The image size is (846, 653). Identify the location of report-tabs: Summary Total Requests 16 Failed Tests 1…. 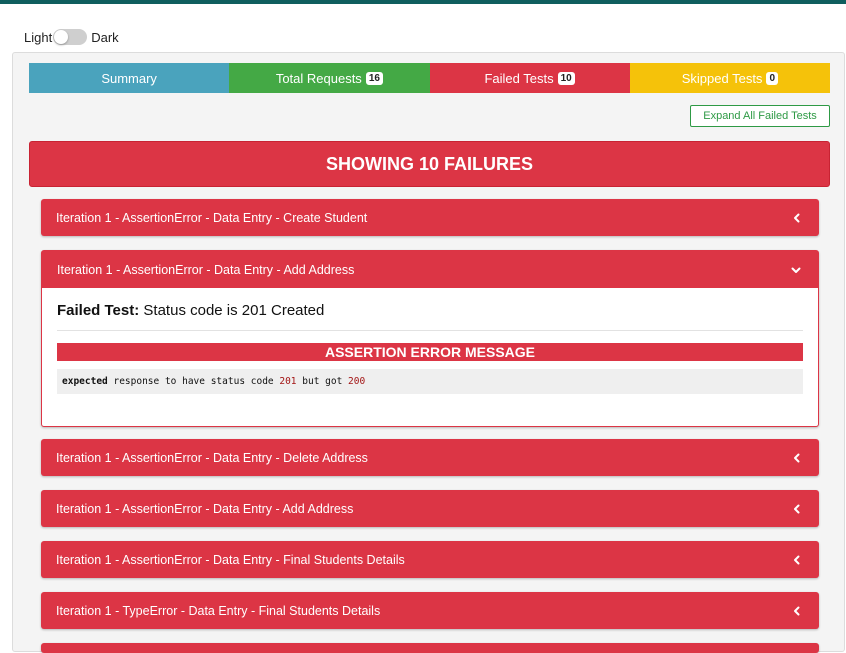
(429, 78).